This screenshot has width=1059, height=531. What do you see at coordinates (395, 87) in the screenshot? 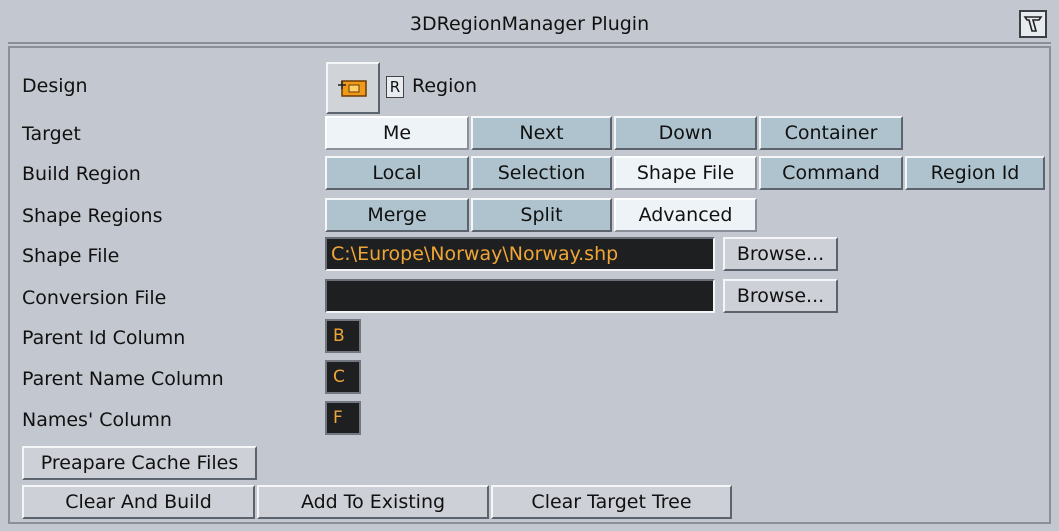
I see `region-r-button: R` at bounding box center [395, 87].